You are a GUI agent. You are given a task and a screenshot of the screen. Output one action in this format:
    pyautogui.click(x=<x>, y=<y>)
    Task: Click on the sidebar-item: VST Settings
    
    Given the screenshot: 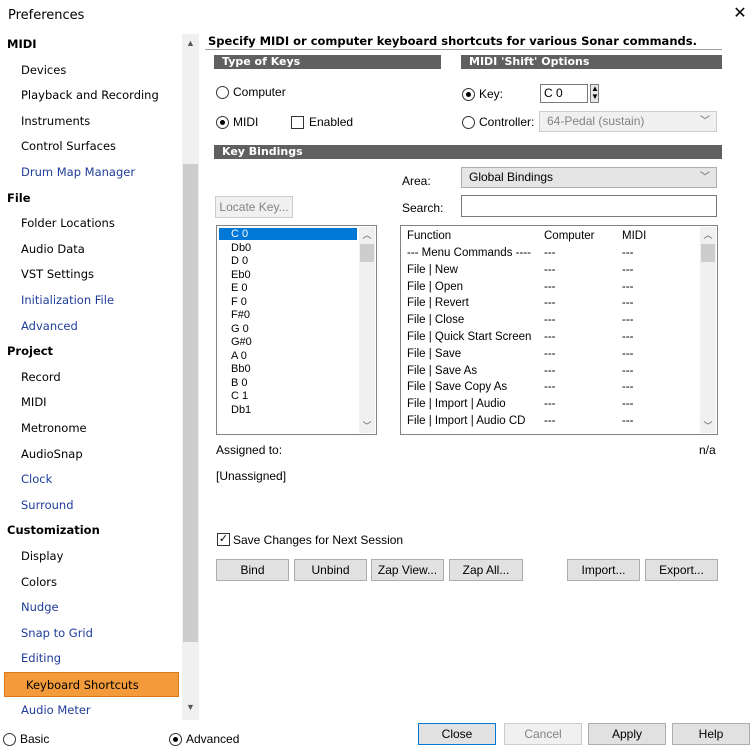 What is the action you would take?
    pyautogui.click(x=90, y=274)
    